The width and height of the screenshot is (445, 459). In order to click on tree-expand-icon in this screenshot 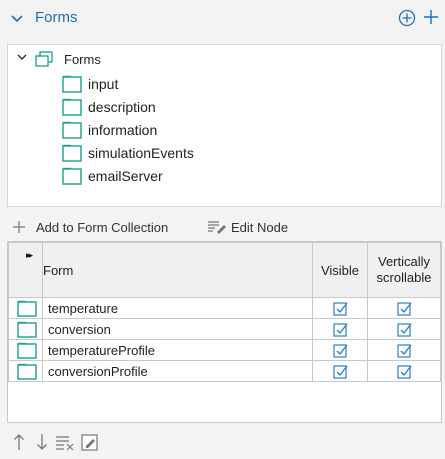, I will do `click(22, 58)`.